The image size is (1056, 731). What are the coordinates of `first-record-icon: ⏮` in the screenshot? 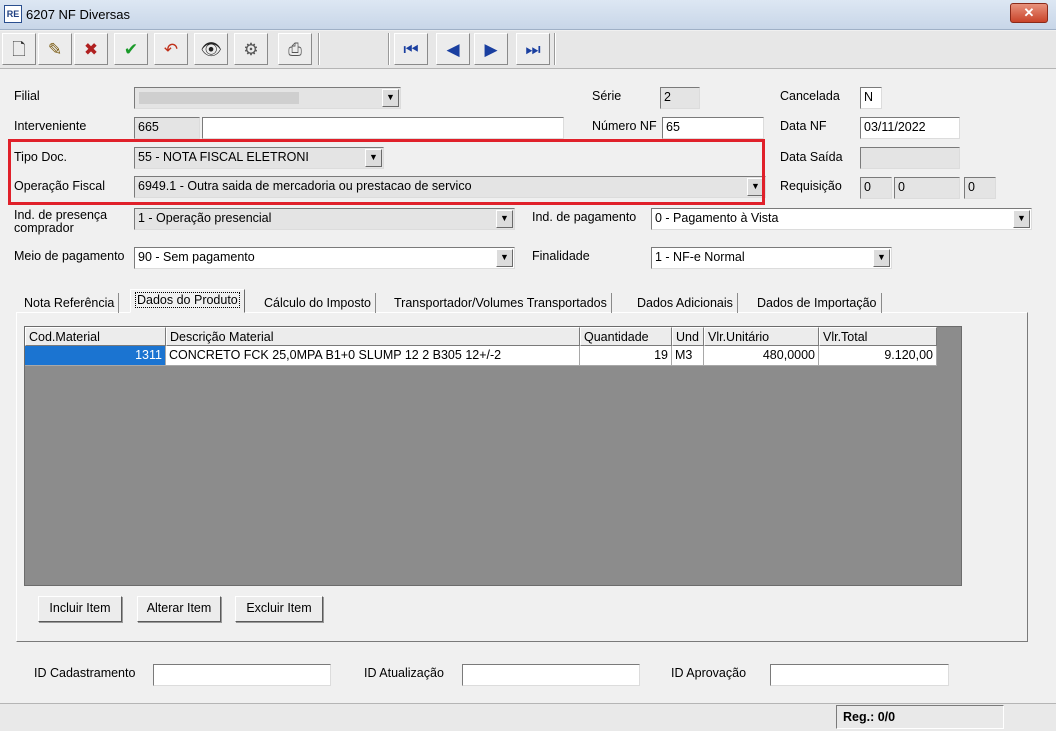 It's located at (411, 49).